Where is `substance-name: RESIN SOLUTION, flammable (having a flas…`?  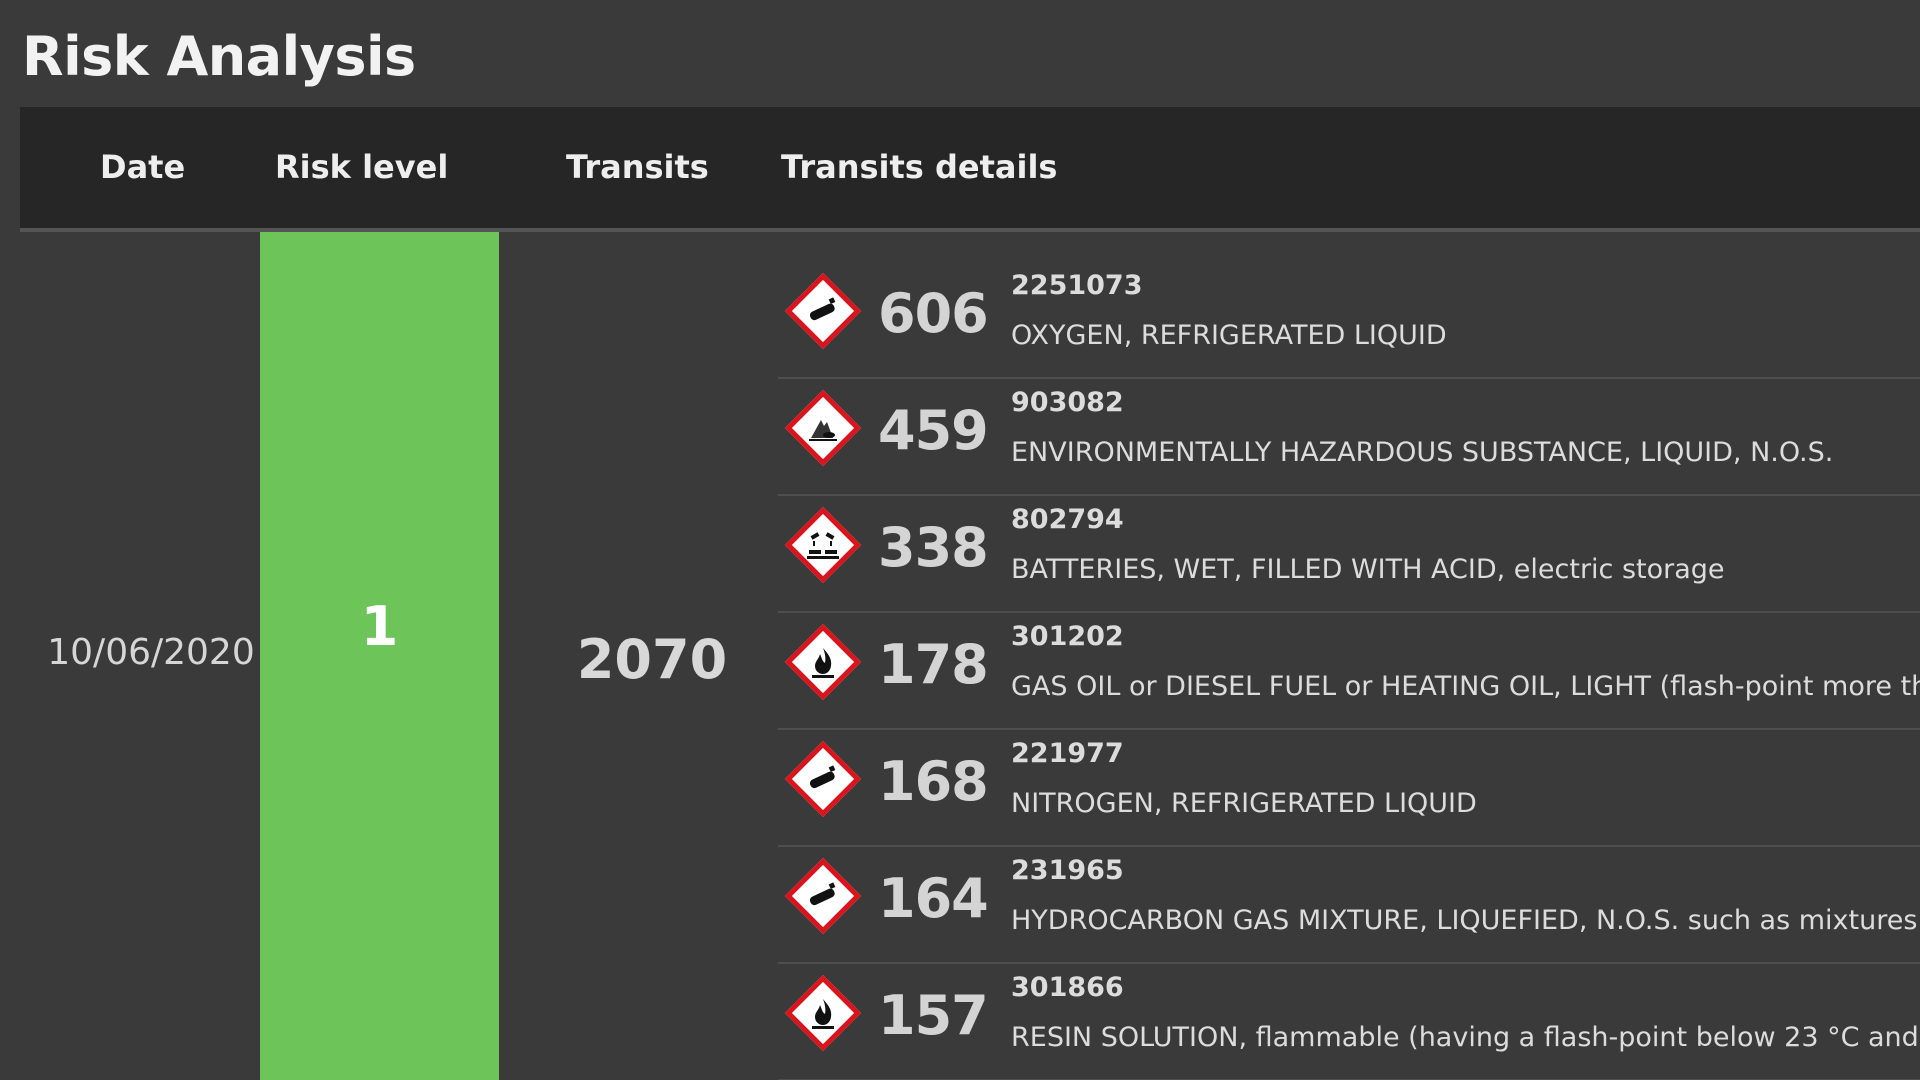 substance-name: RESIN SOLUTION, flammable (having a flas… is located at coordinates (1465, 1037).